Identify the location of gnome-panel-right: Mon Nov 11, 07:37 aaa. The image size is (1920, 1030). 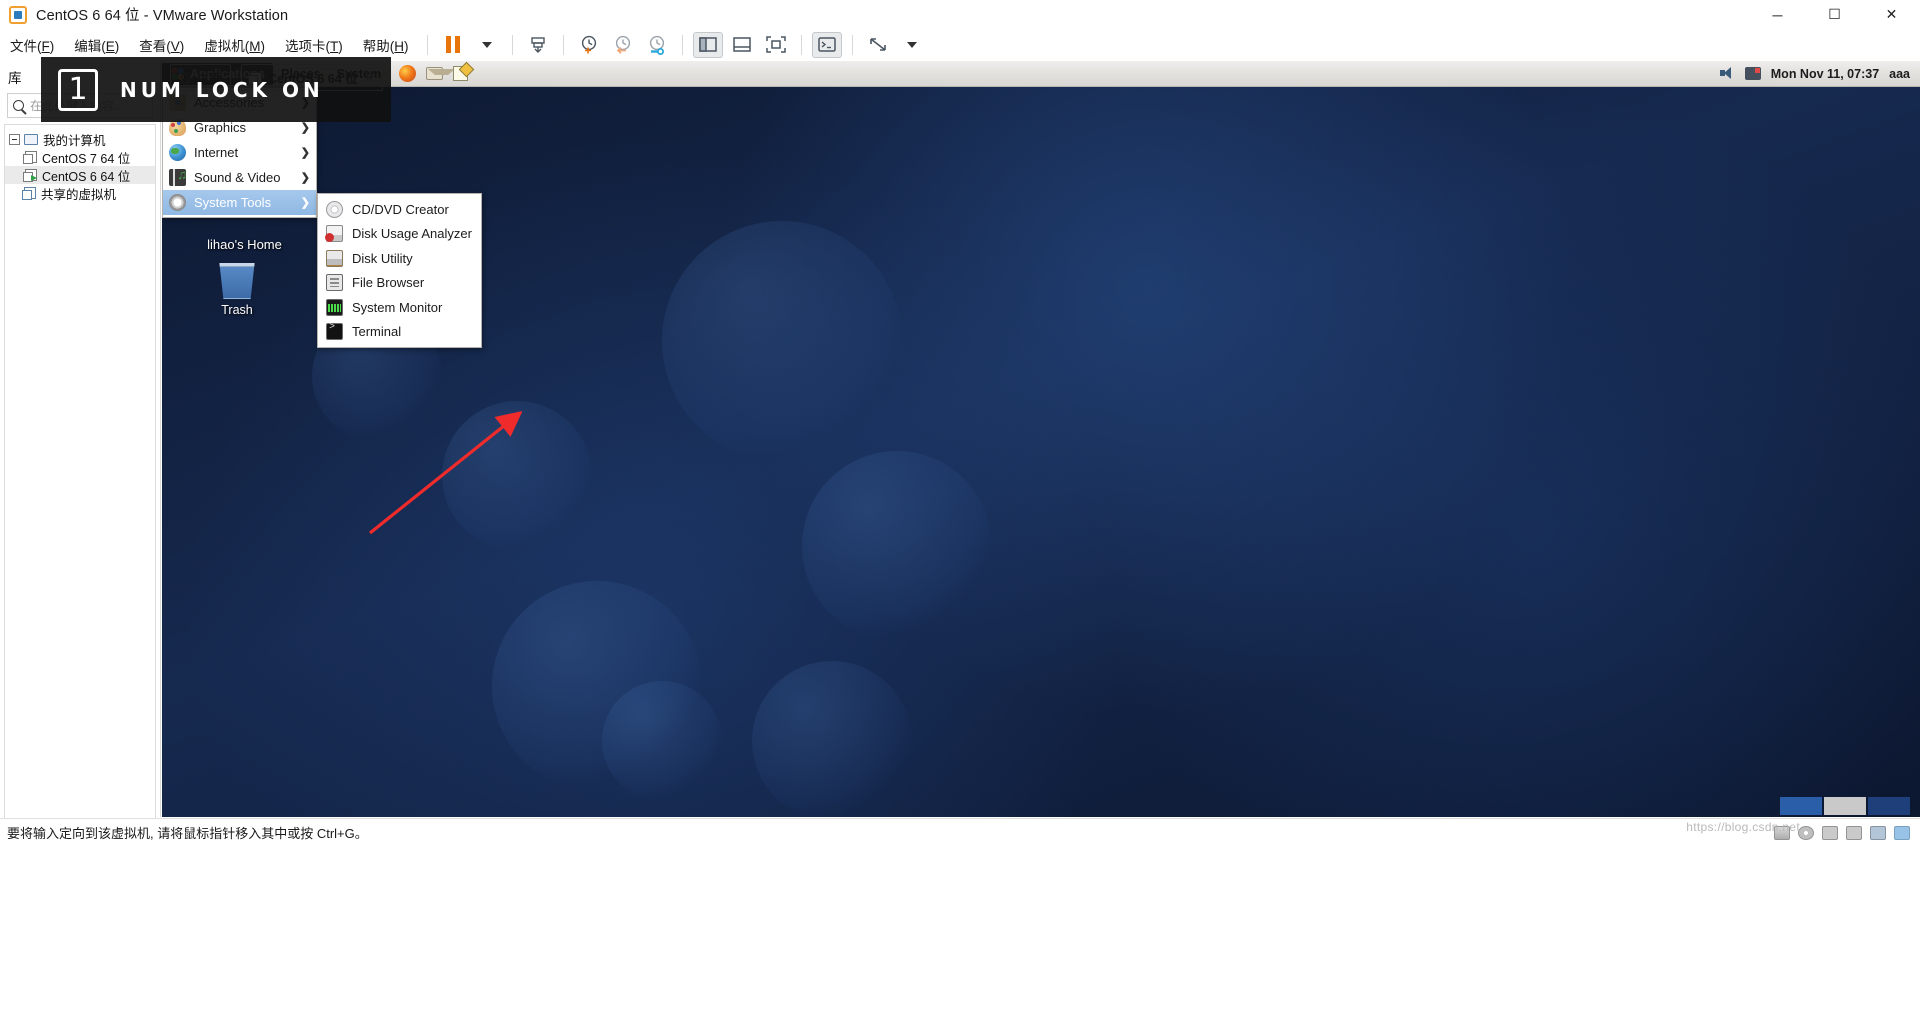
(1819, 74).